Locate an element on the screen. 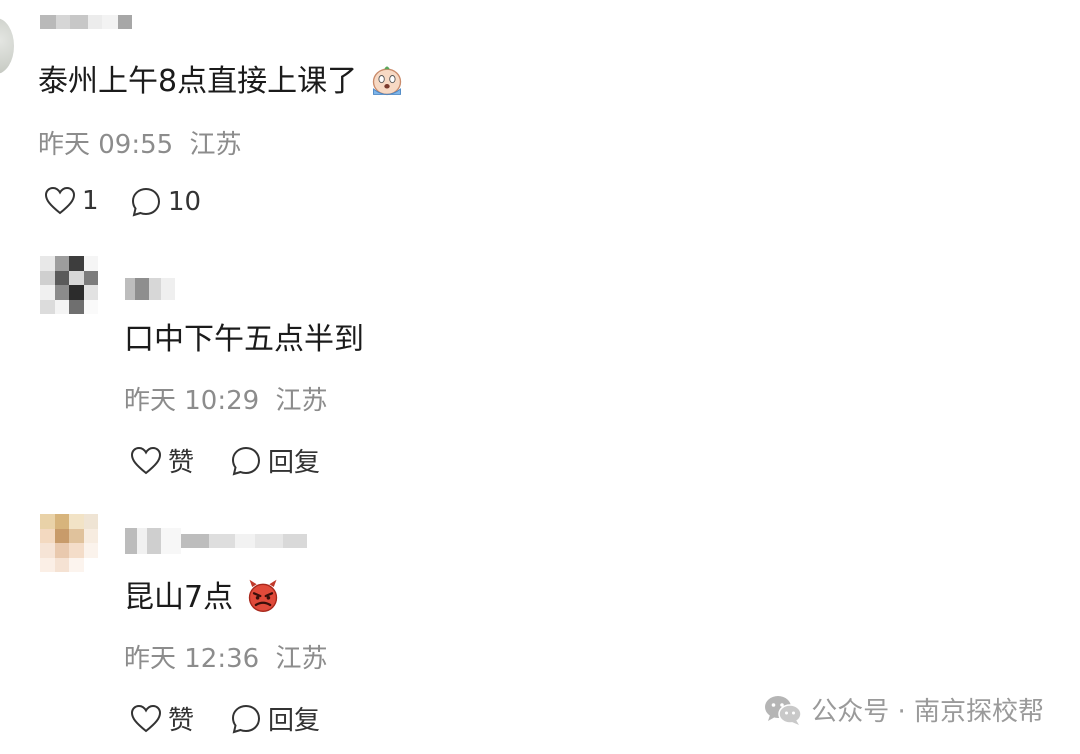 This screenshot has height=754, width=1080. comment-body: 泰州上午8点直接上课了 is located at coordinates (221, 82).